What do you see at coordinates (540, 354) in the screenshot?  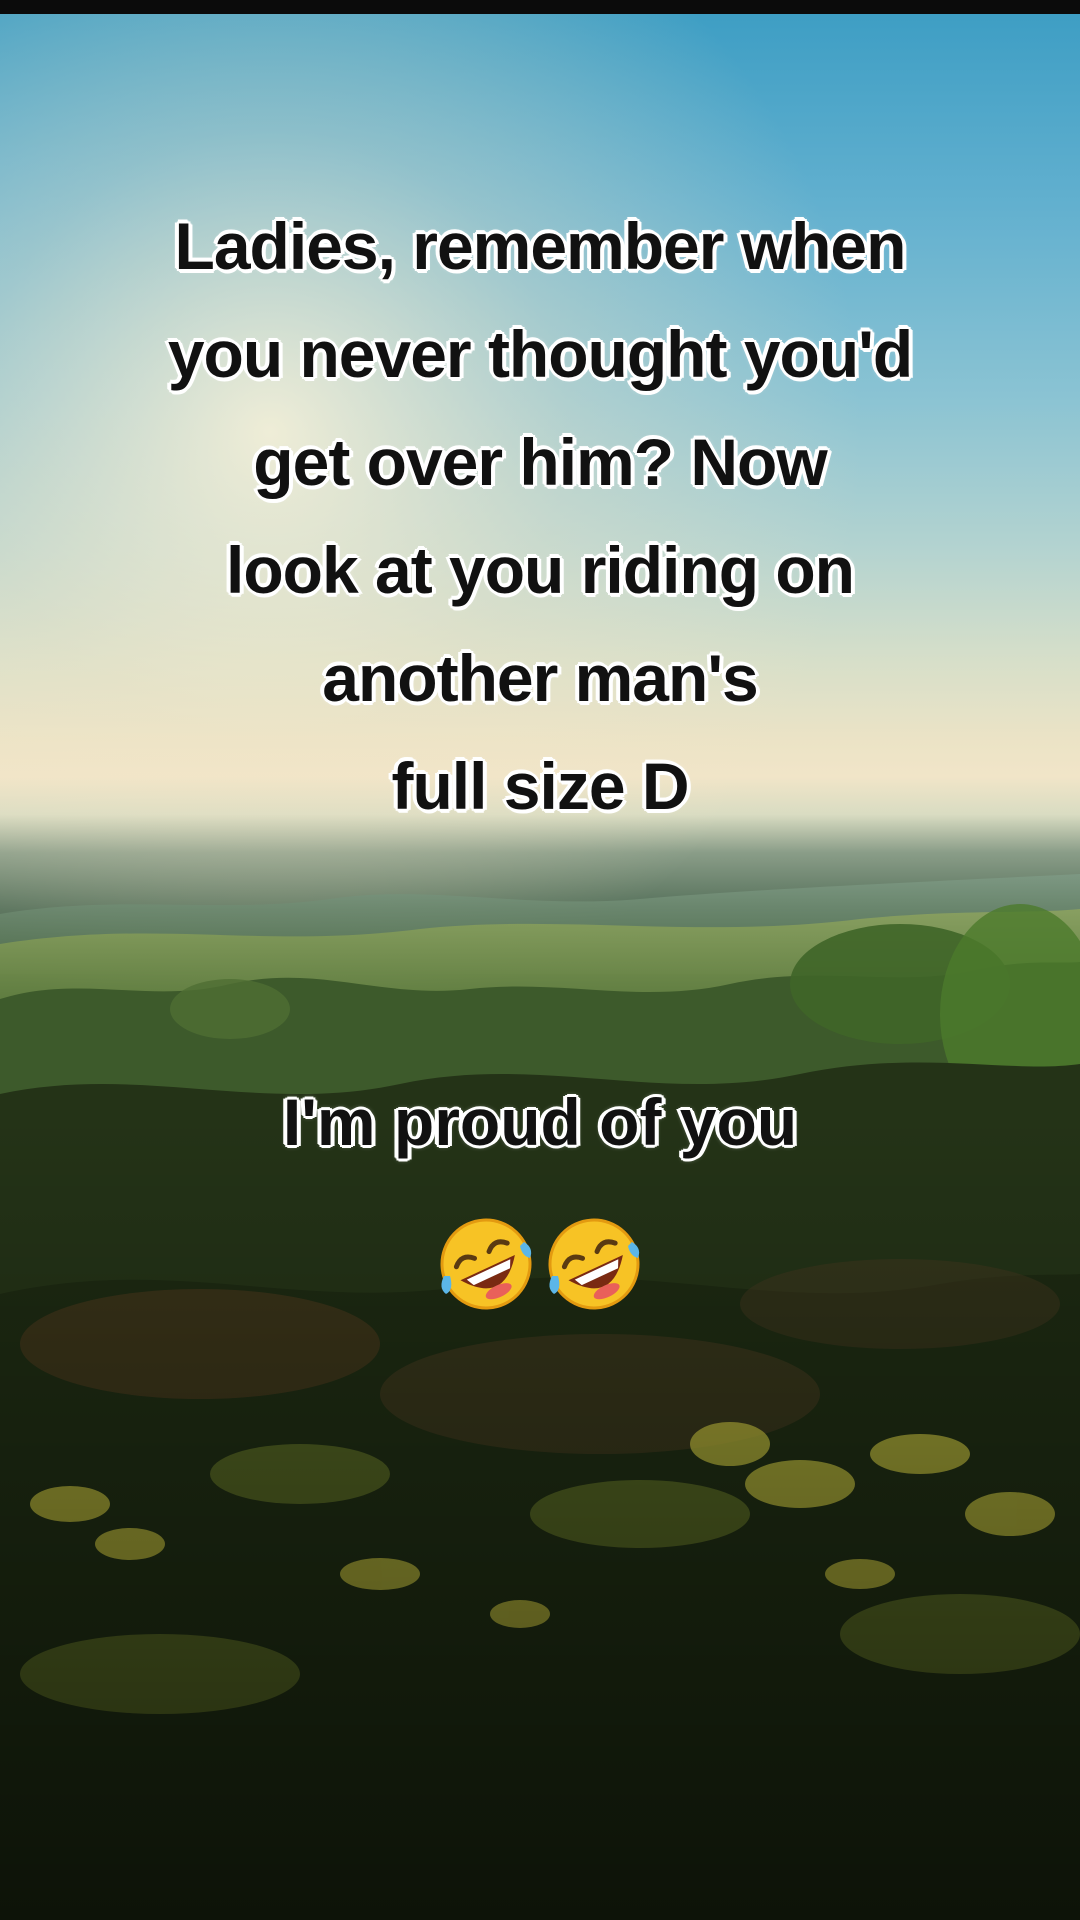 I see `caption-line: you never thought you'd` at bounding box center [540, 354].